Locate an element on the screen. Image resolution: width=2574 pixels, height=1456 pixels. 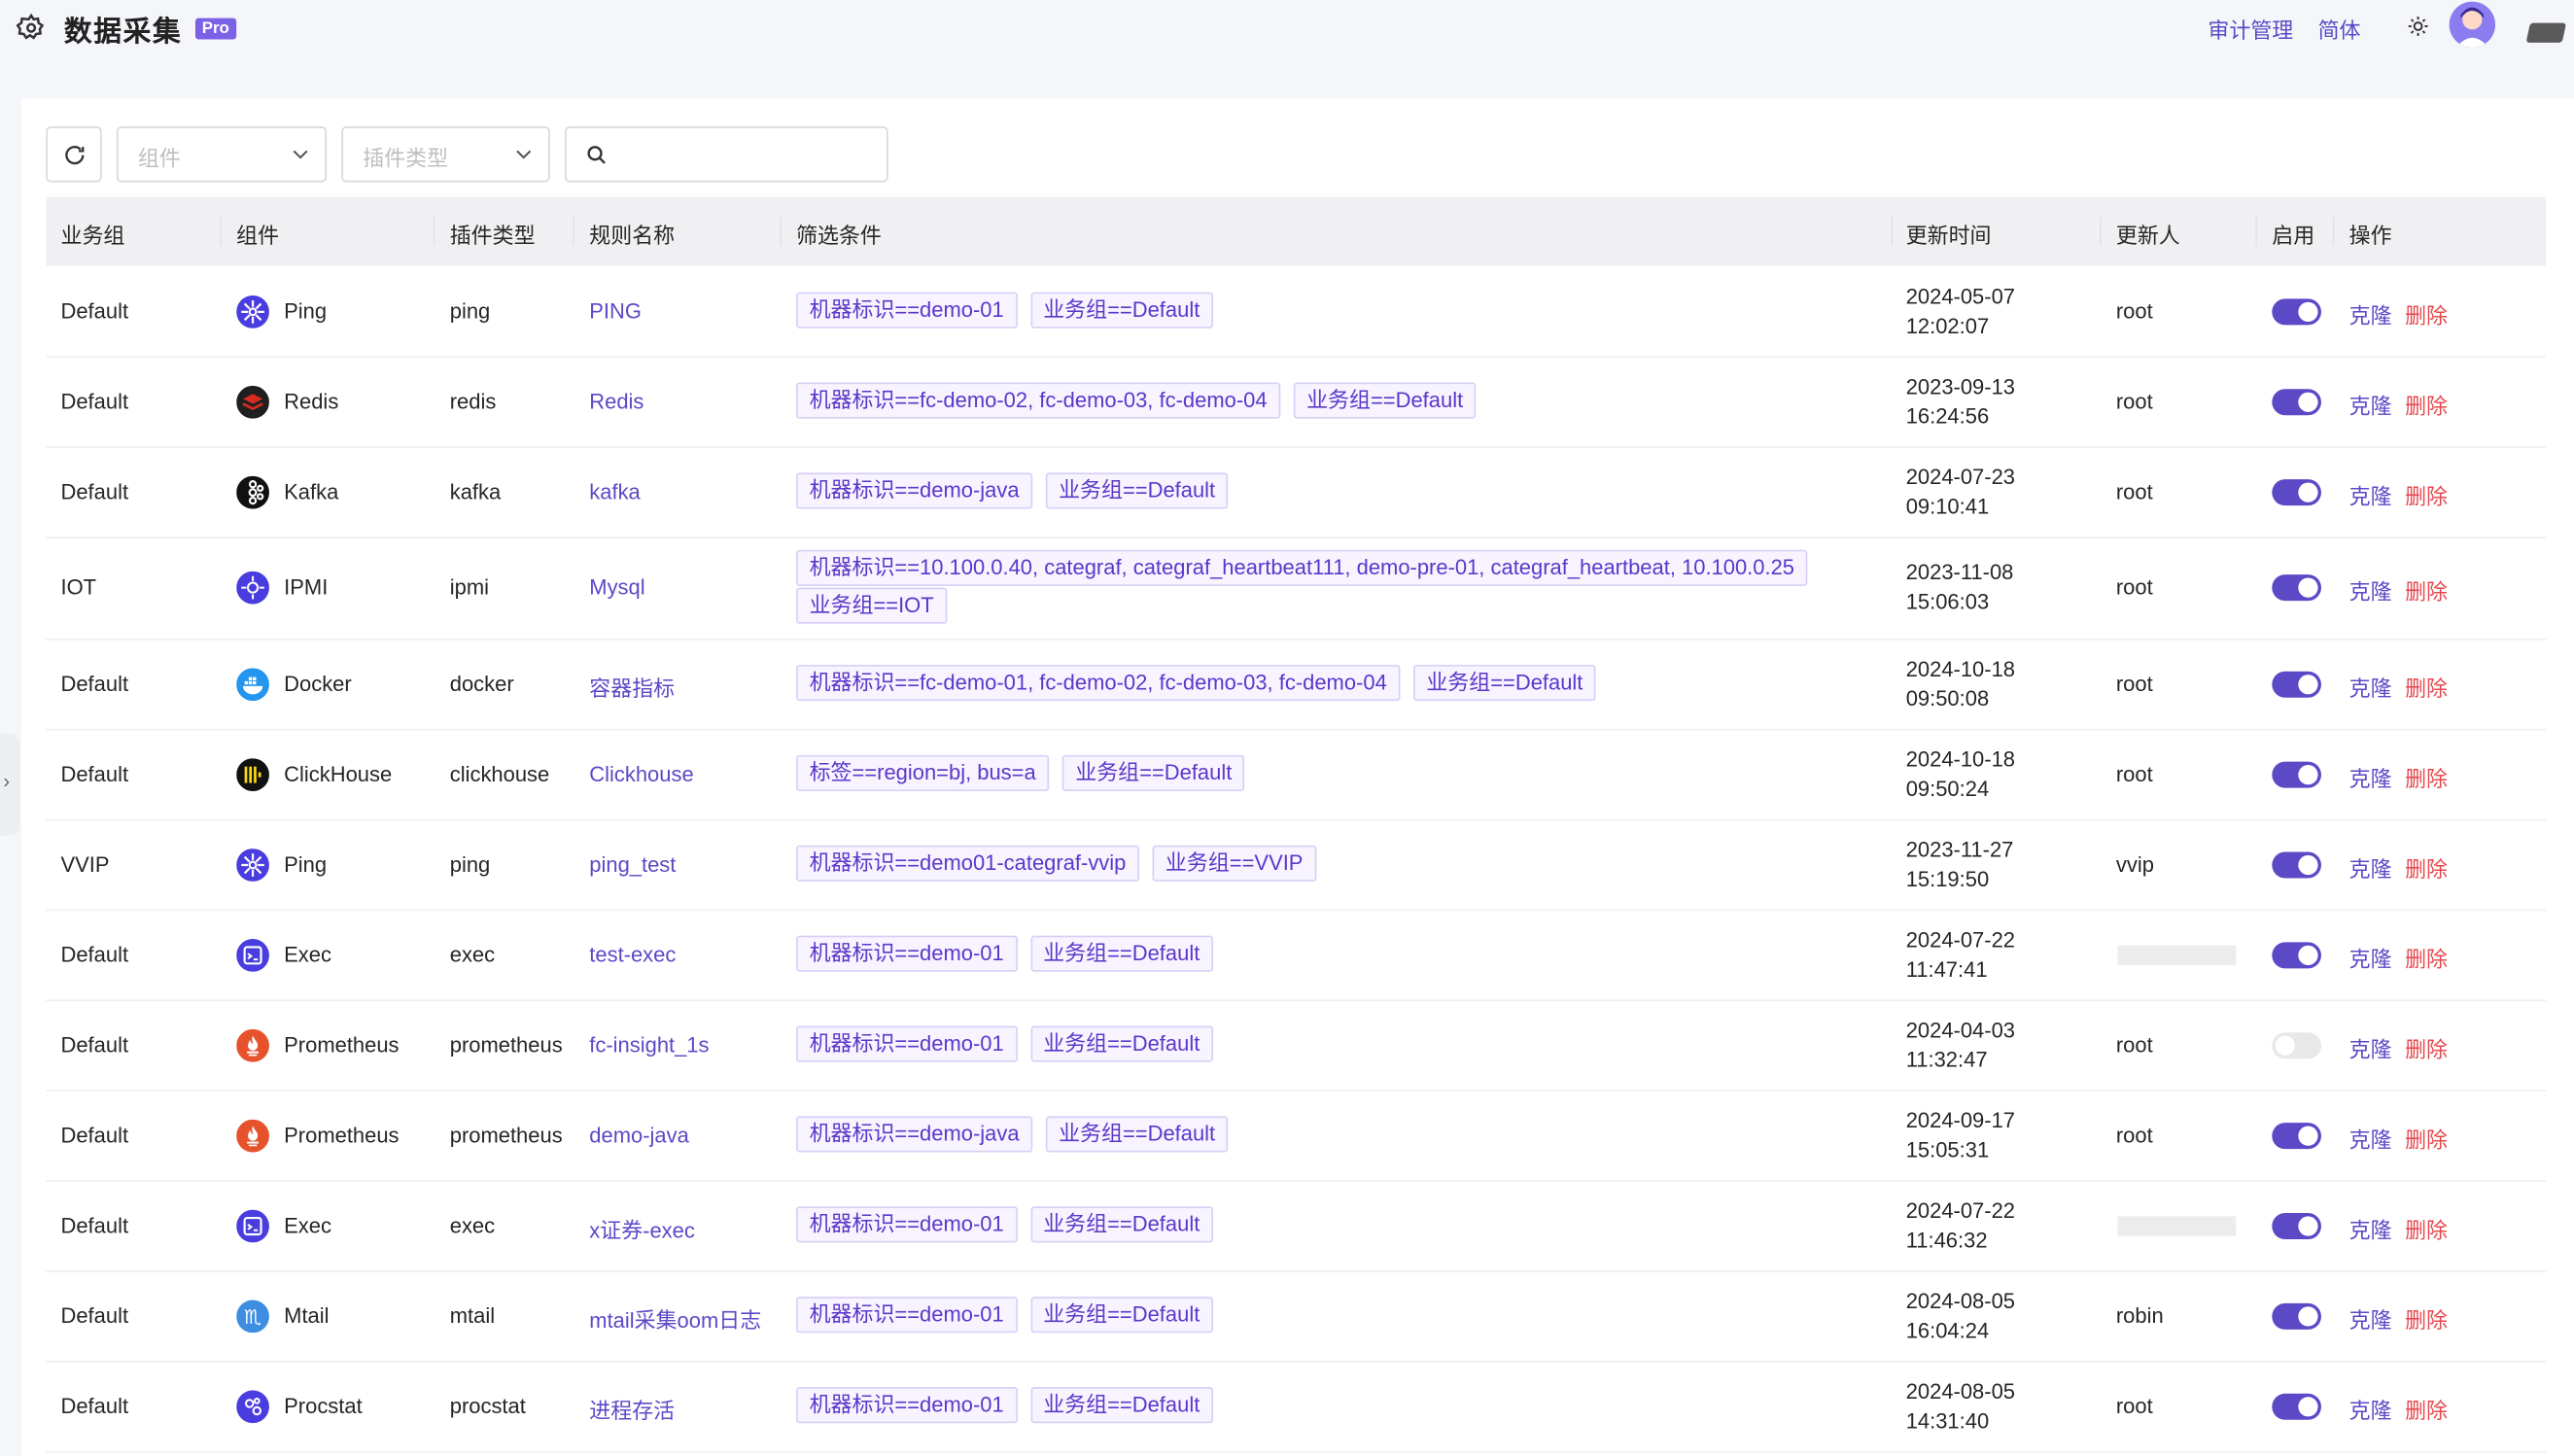
component-select: 组件 is located at coordinates (222, 154).